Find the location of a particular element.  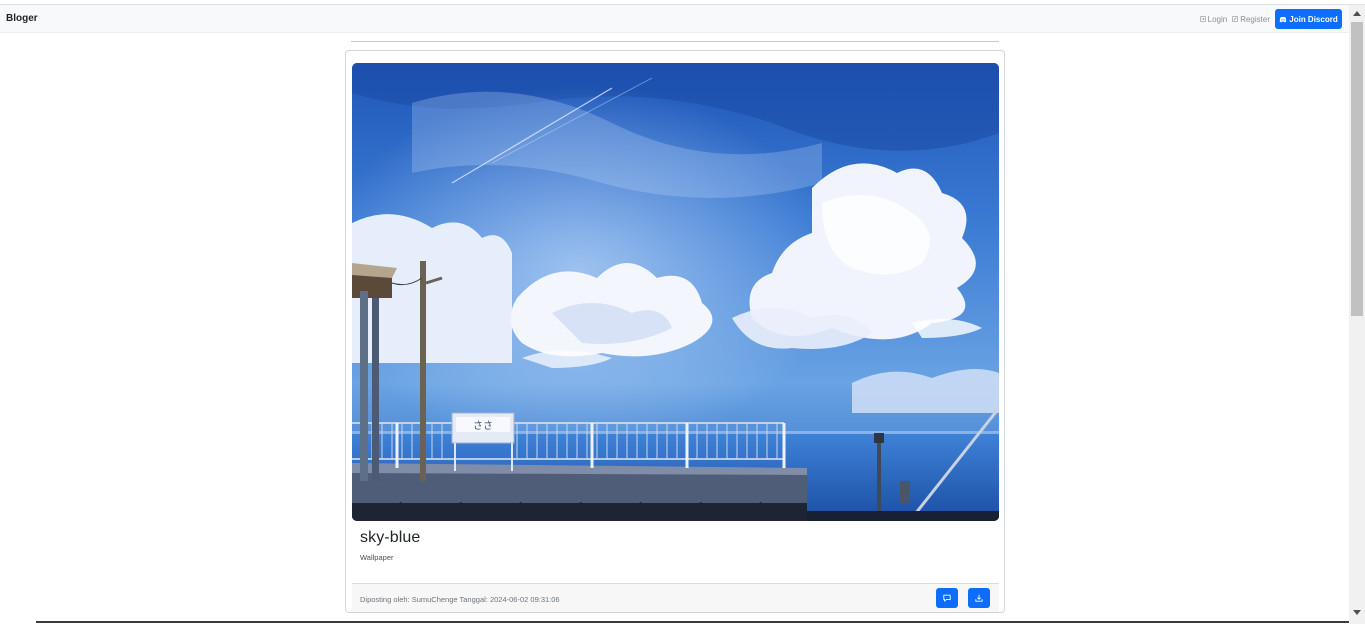

svg-text: ささ is located at coordinates (483, 426).